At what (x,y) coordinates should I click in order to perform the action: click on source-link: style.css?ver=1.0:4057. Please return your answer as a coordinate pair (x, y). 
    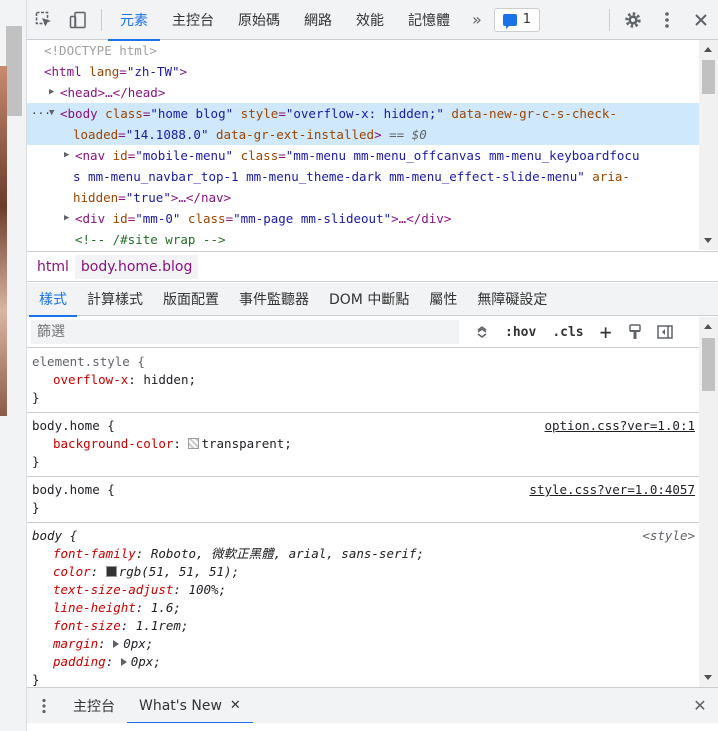
    Looking at the image, I should click on (612, 490).